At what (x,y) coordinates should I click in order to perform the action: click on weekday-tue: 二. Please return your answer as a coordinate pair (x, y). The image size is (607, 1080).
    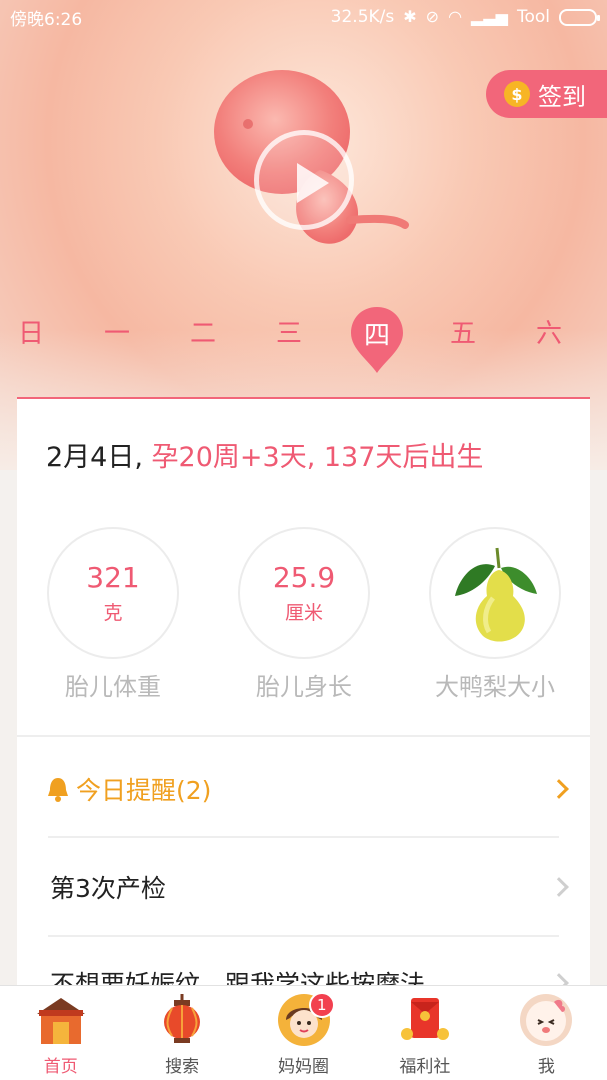
    Looking at the image, I should click on (203, 331).